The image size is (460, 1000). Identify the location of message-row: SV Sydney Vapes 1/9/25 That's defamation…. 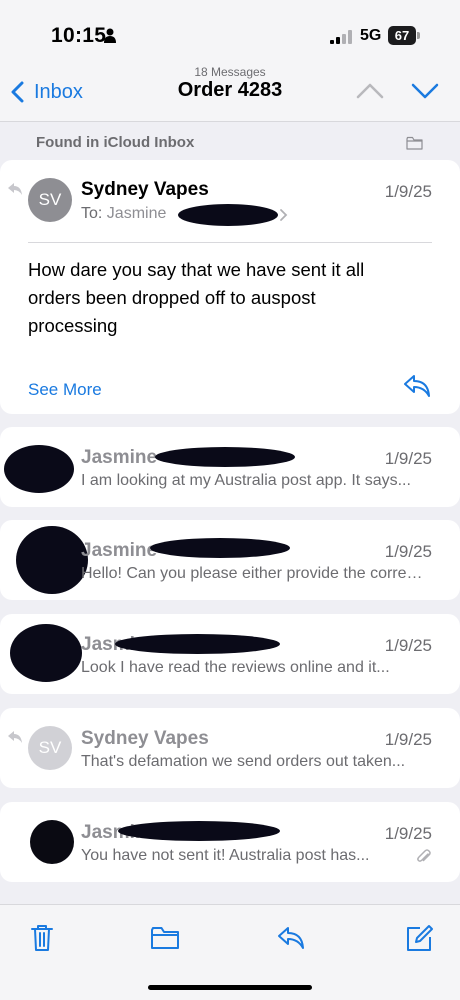
(230, 748).